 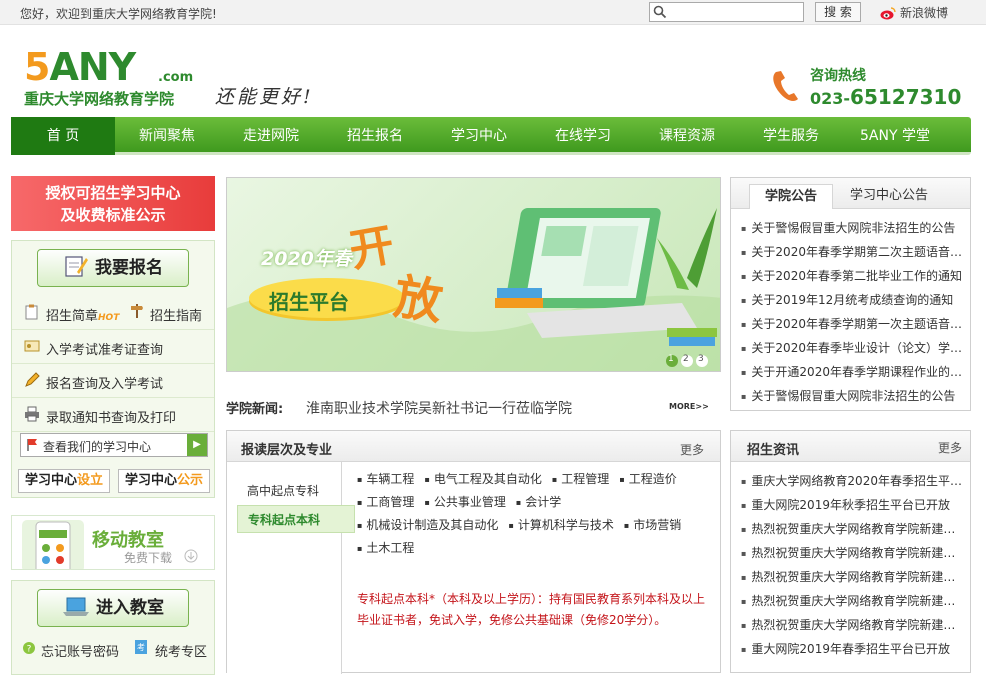 What do you see at coordinates (689, 406) in the screenshot?
I see `college-news-more: MORE>>` at bounding box center [689, 406].